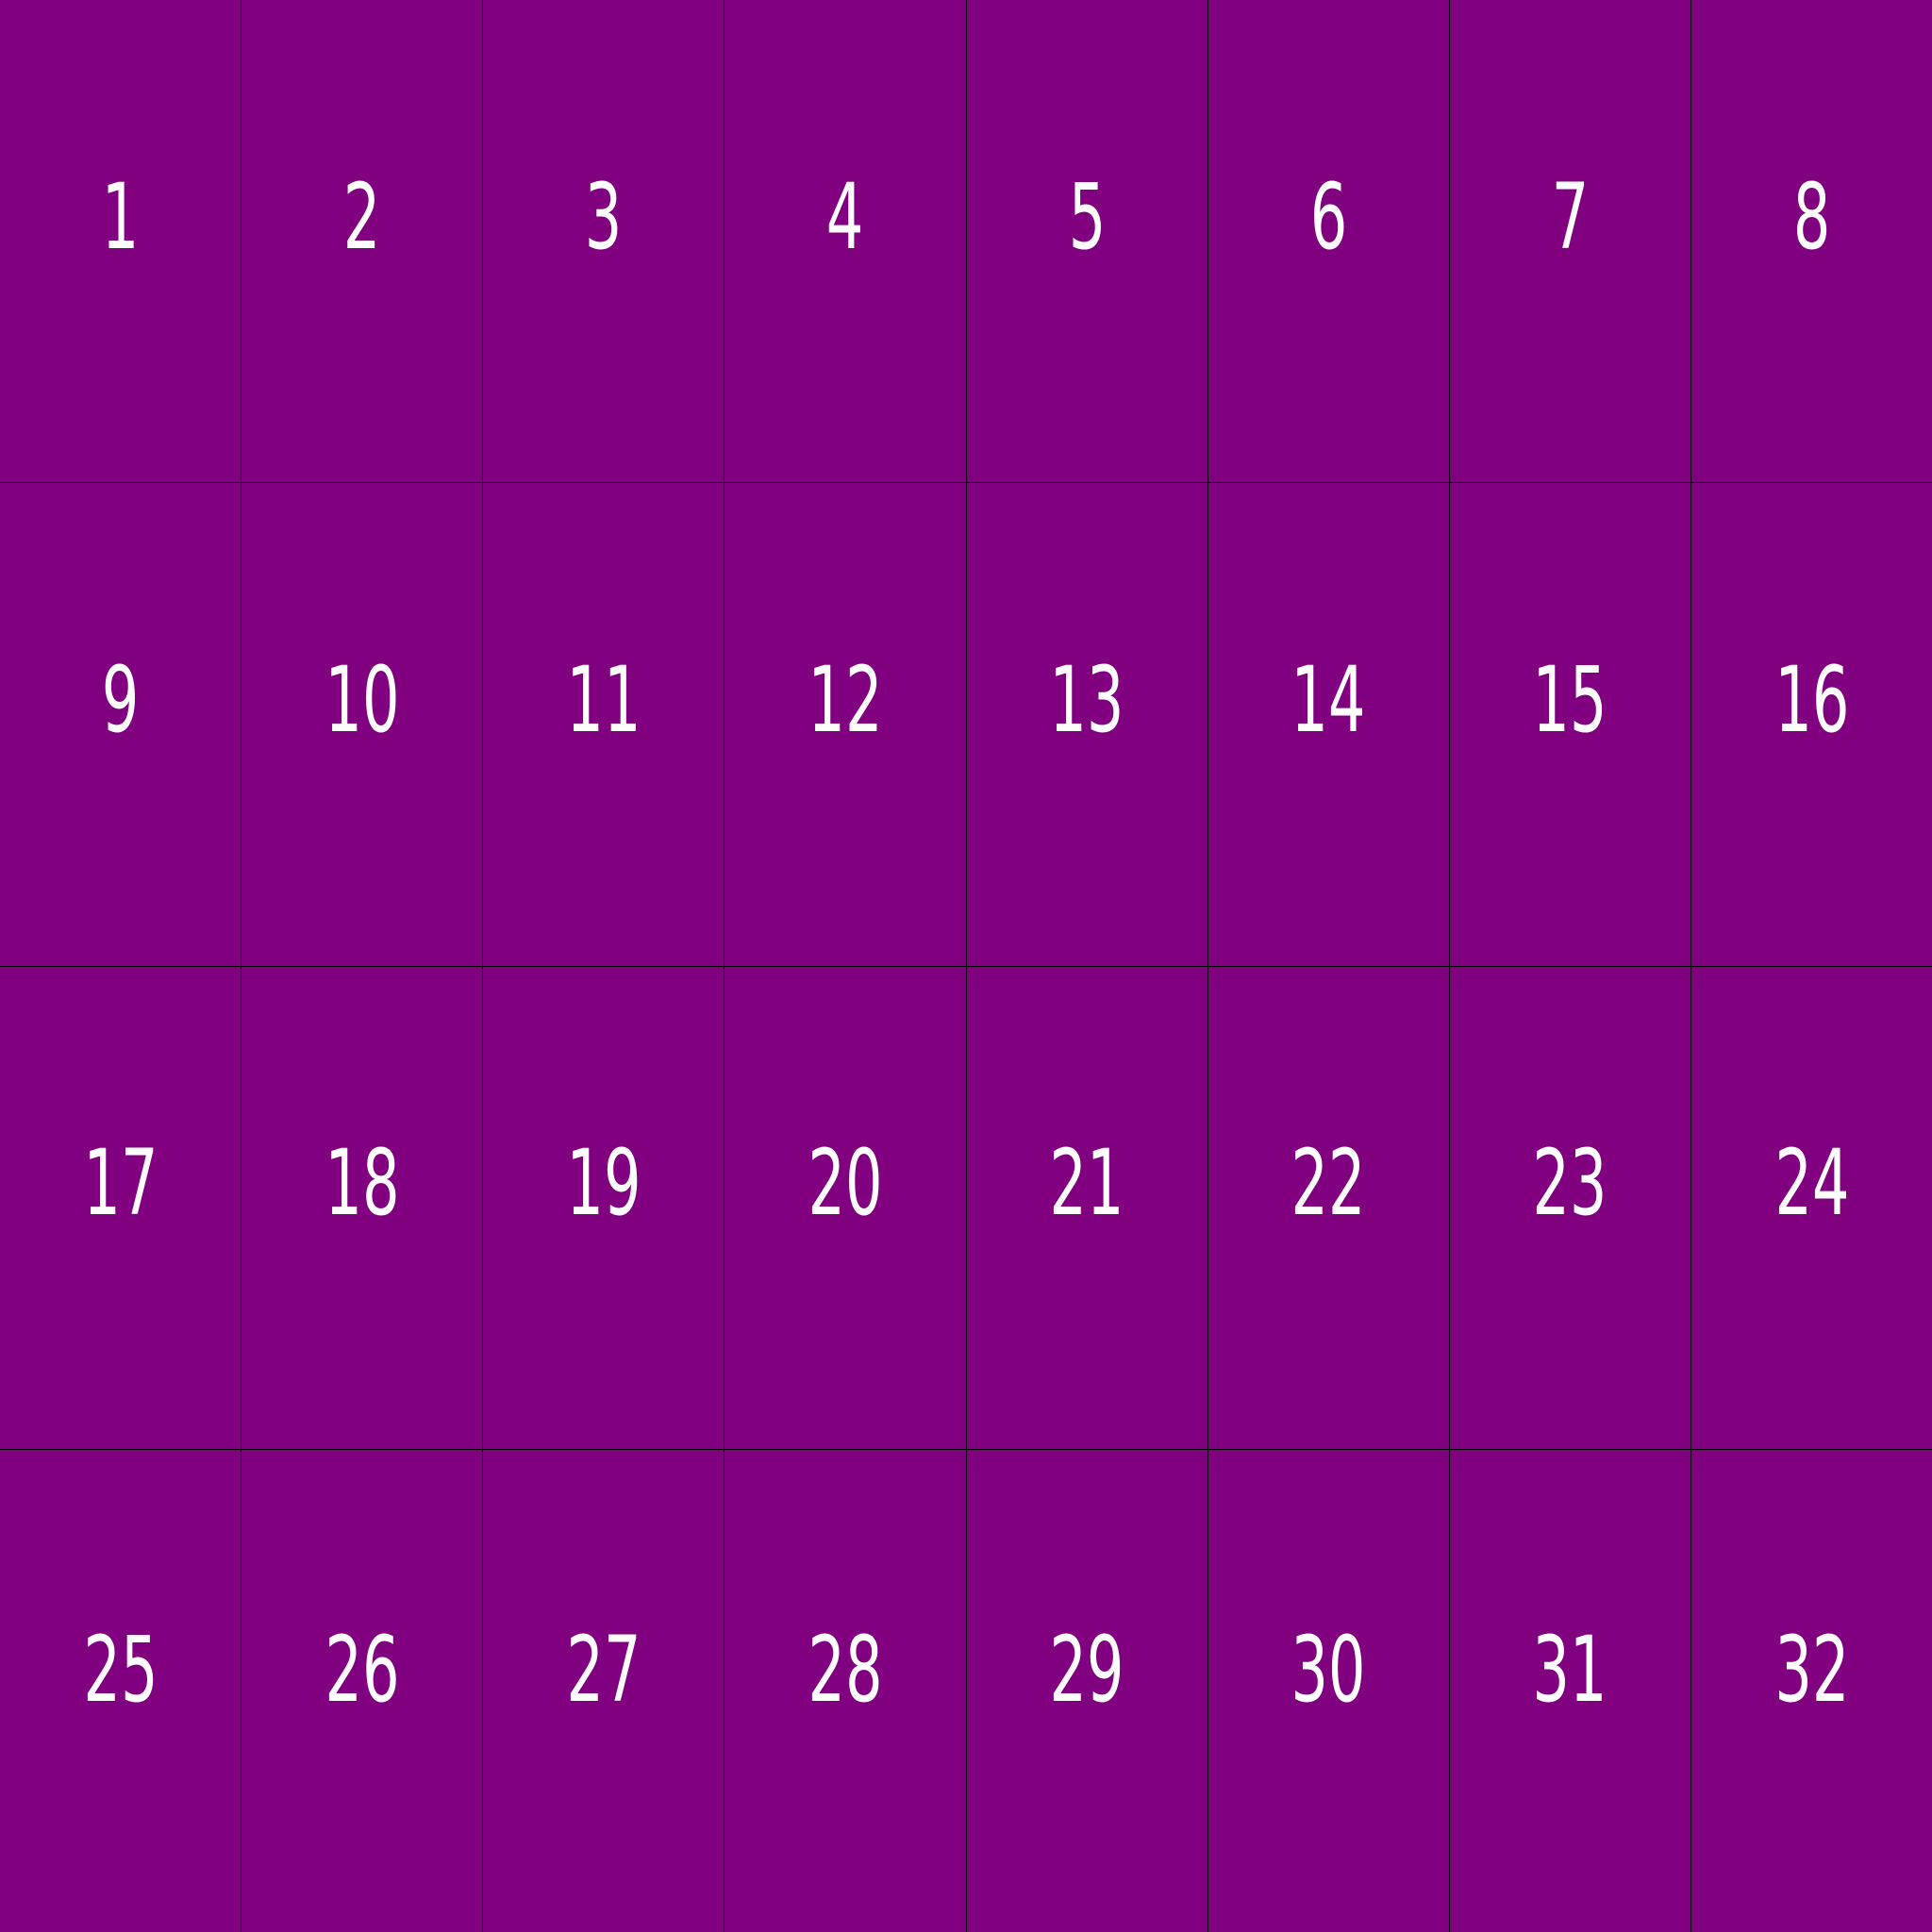 The image size is (1932, 1932). Describe the element at coordinates (1329, 1184) in the screenshot. I see `cell-number-label: 22` at that location.